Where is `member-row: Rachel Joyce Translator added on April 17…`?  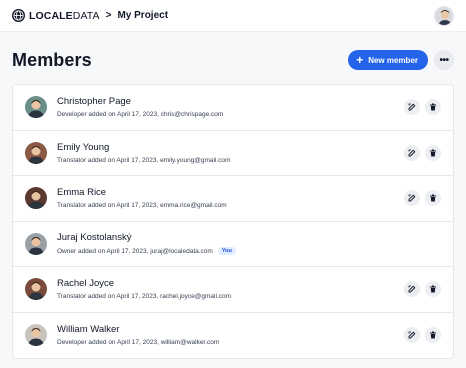
member-row: Rachel Joyce Translator added on April 17… is located at coordinates (233, 290).